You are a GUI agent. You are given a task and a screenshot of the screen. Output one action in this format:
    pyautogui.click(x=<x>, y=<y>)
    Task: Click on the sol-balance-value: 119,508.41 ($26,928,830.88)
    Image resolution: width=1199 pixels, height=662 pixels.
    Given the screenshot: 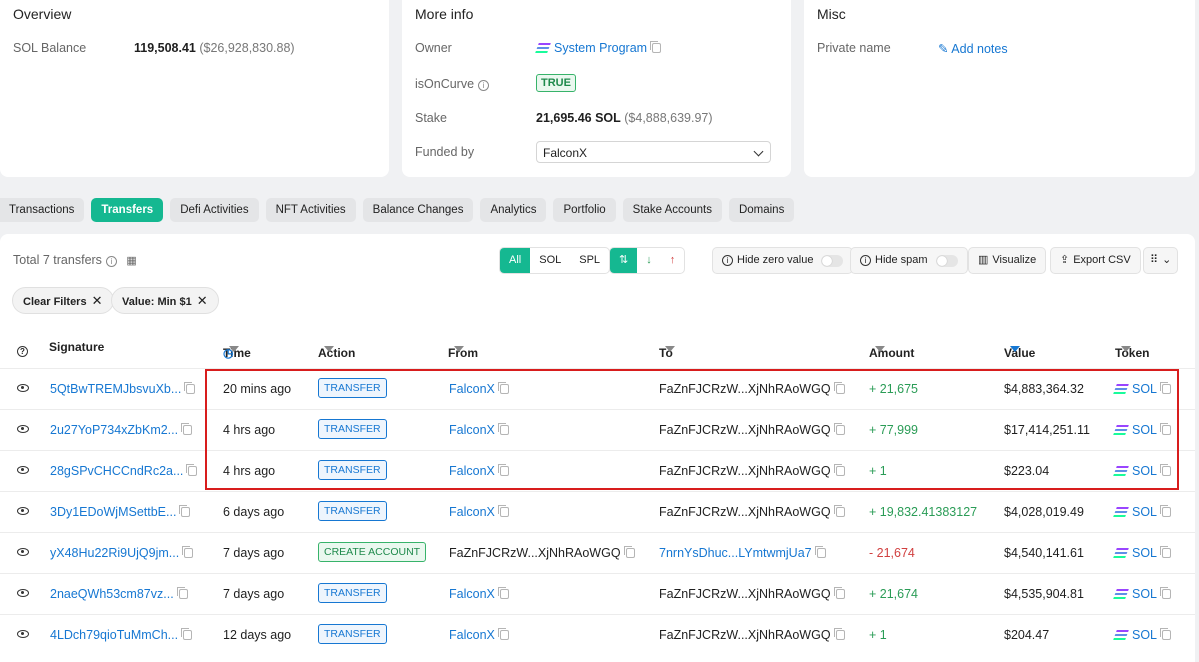 What is the action you would take?
    pyautogui.click(x=214, y=48)
    